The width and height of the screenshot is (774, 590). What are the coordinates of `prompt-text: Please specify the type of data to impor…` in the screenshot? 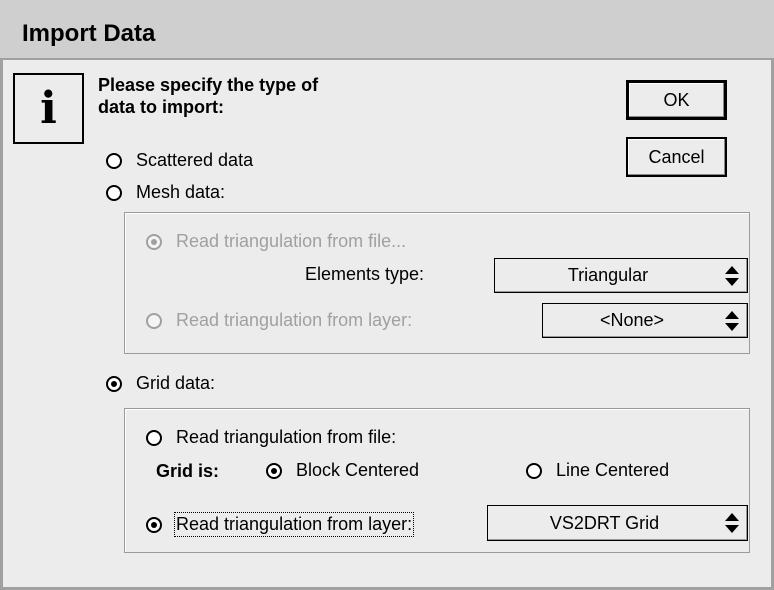 It's located at (208, 96).